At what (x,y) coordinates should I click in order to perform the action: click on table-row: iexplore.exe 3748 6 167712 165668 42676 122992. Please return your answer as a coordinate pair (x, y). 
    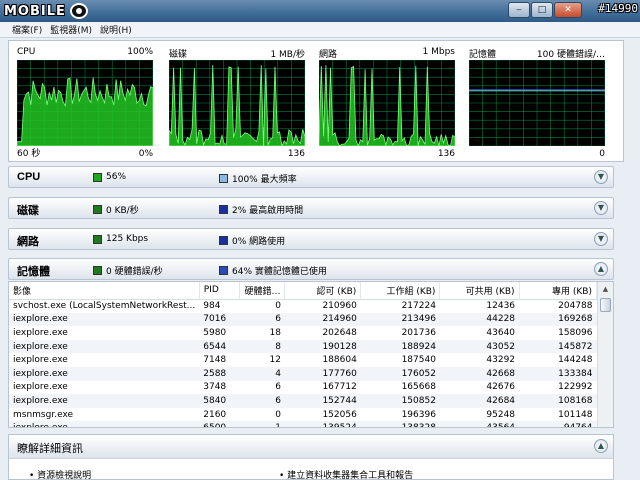
    Looking at the image, I should click on (303, 388).